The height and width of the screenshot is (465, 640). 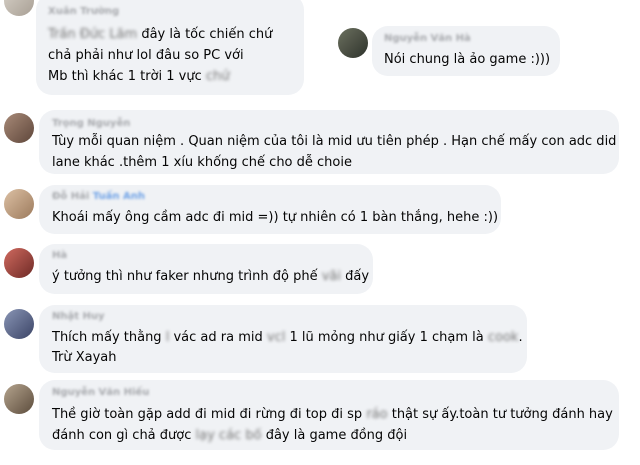 I want to click on blurred-word: ráo, so click(x=377, y=414).